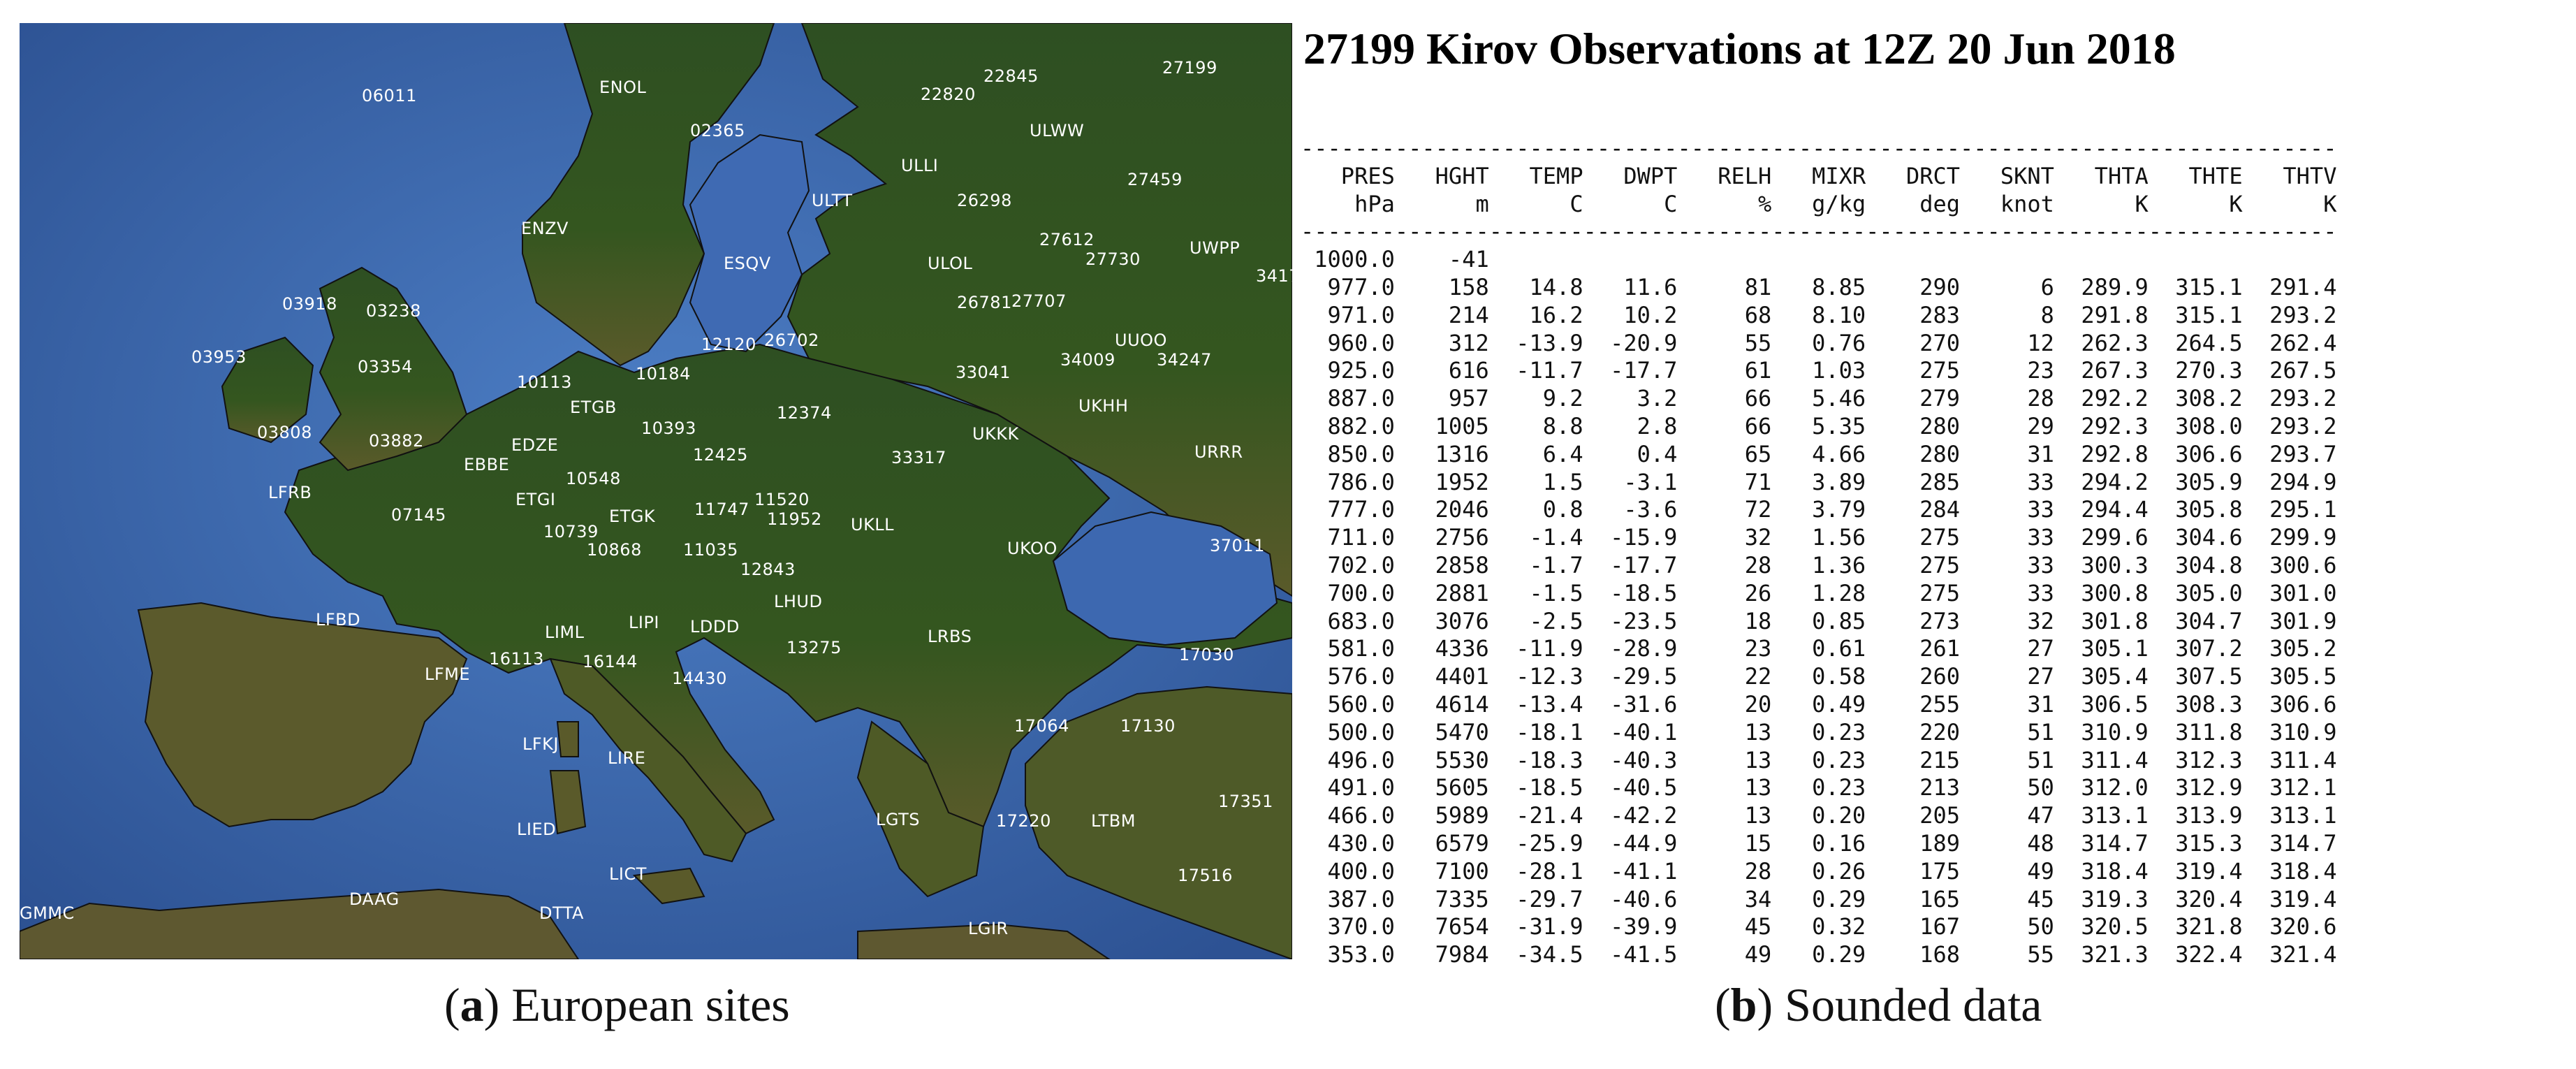 This screenshot has width=2576, height=1069. Describe the element at coordinates (1067, 239) in the screenshot. I see `site-label: 27612` at that location.